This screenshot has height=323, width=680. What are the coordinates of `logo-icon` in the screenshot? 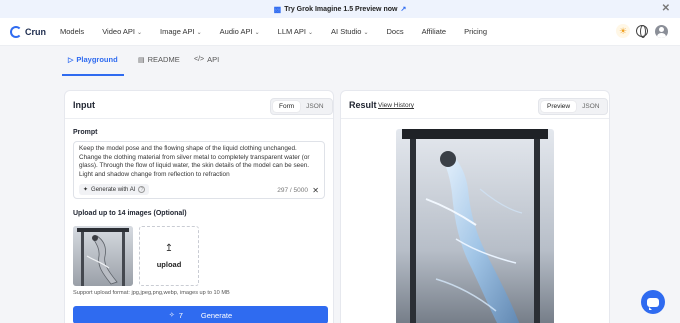 It's located at (16, 31).